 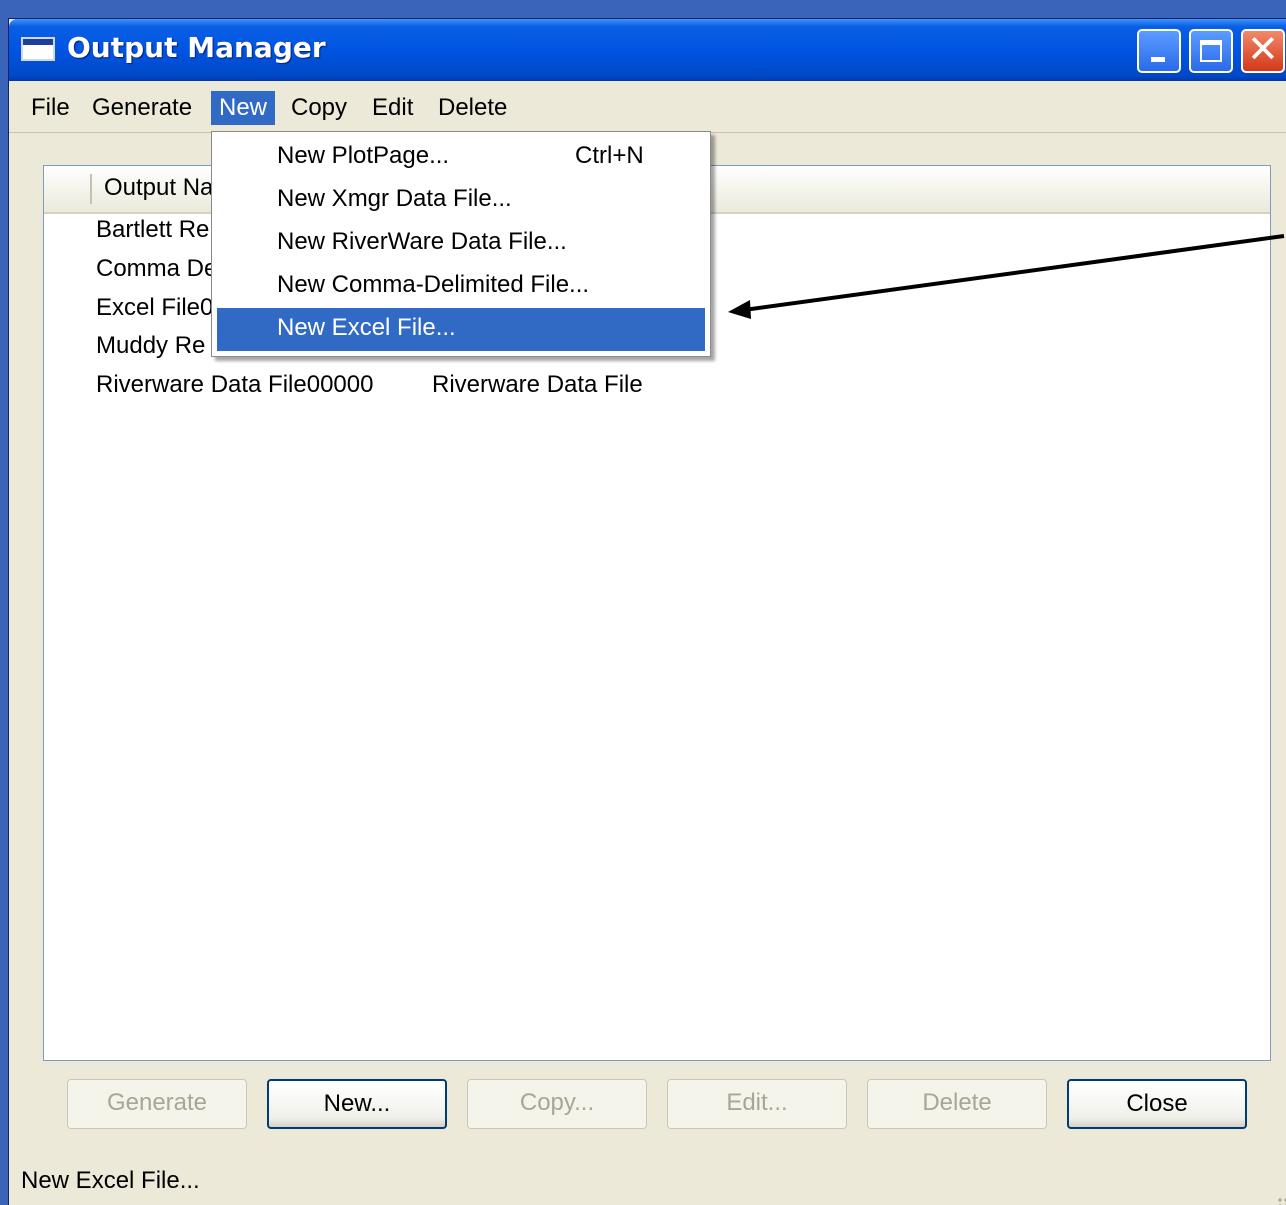 I want to click on annotation-arrow, so click(x=1006, y=276).